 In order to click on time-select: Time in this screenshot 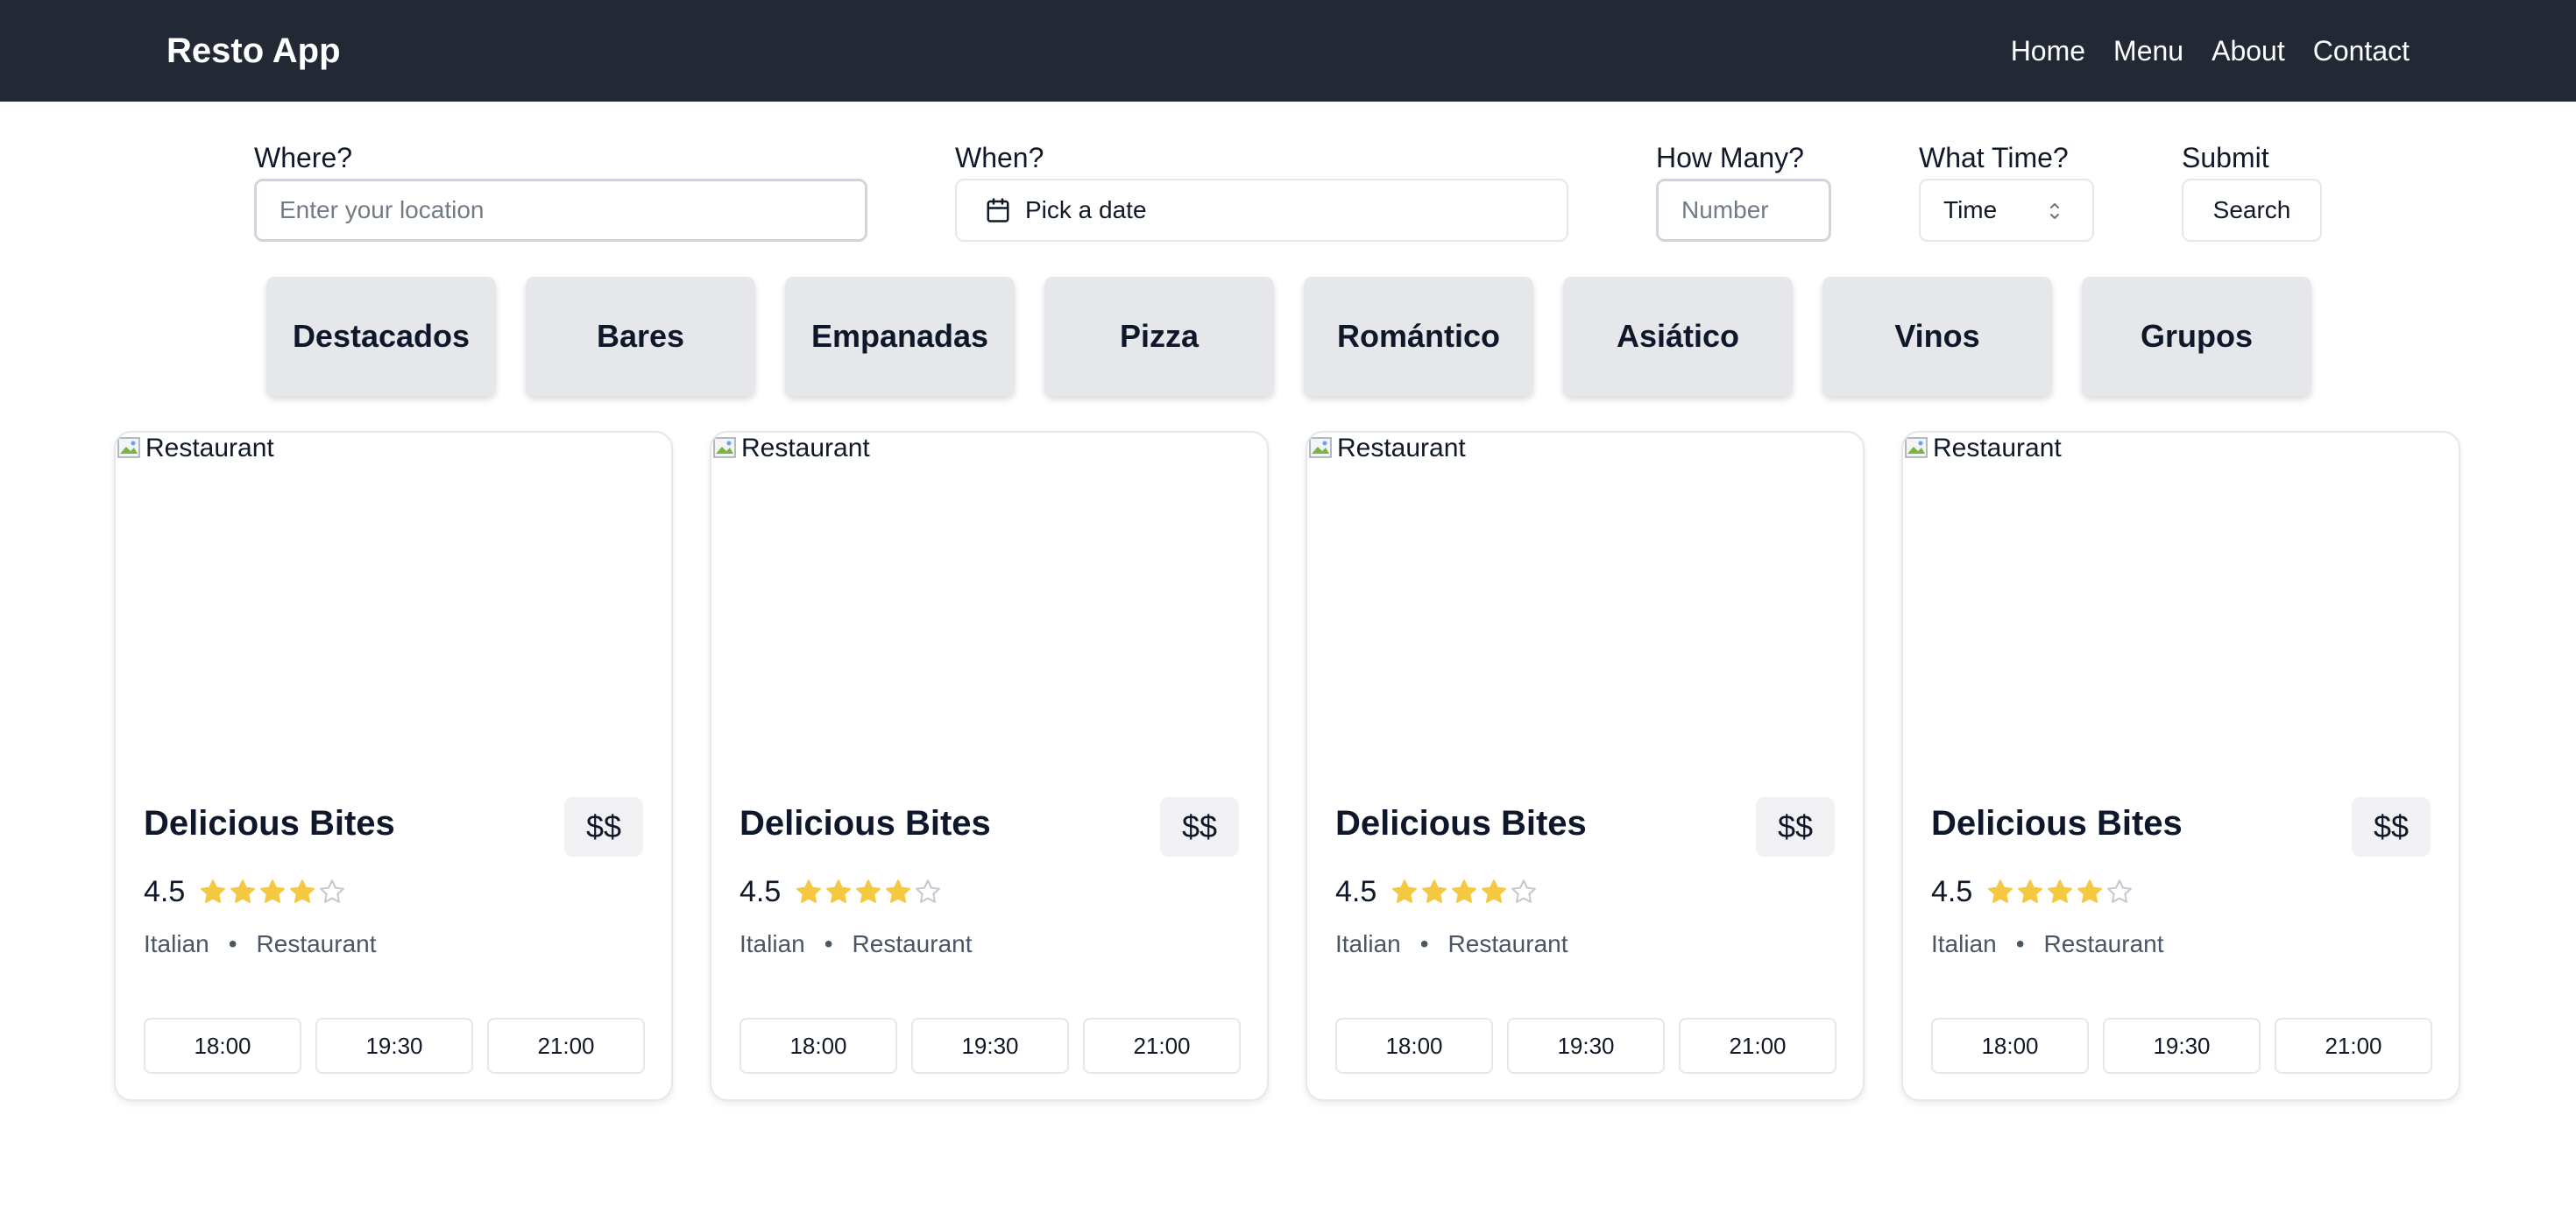, I will do `click(2006, 210)`.